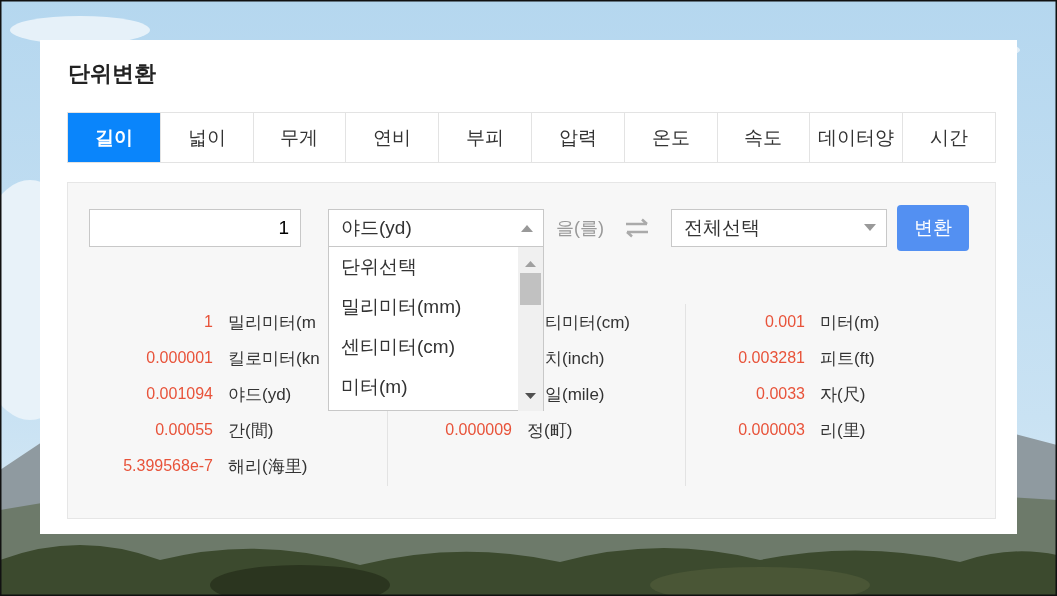 This screenshot has height=596, width=1057. Describe the element at coordinates (843, 430) in the screenshot. I see `unit-name: 리(里)` at that location.